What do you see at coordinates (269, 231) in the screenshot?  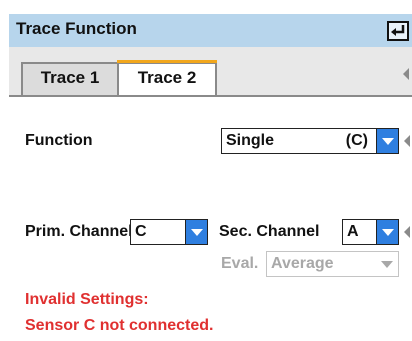 I see `sec-channel-label: Sec. Channel` at bounding box center [269, 231].